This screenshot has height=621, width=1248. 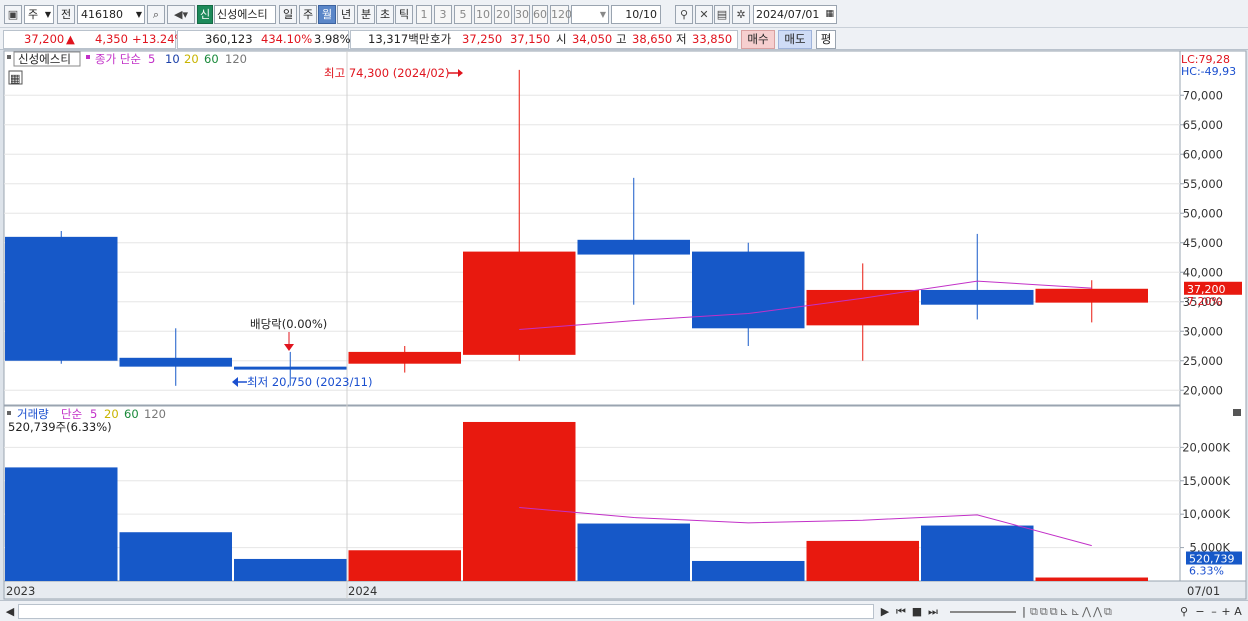 What do you see at coordinates (39, 14) in the screenshot?
I see `period-select: 주 ▼` at bounding box center [39, 14].